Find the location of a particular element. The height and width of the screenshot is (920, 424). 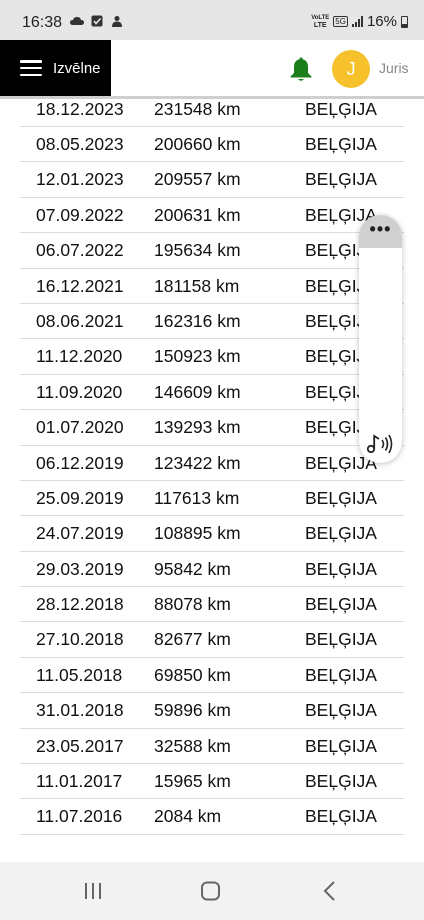

list-item: 12.01.2023 209557 km BEĻĢIJA is located at coordinates (212, 180).